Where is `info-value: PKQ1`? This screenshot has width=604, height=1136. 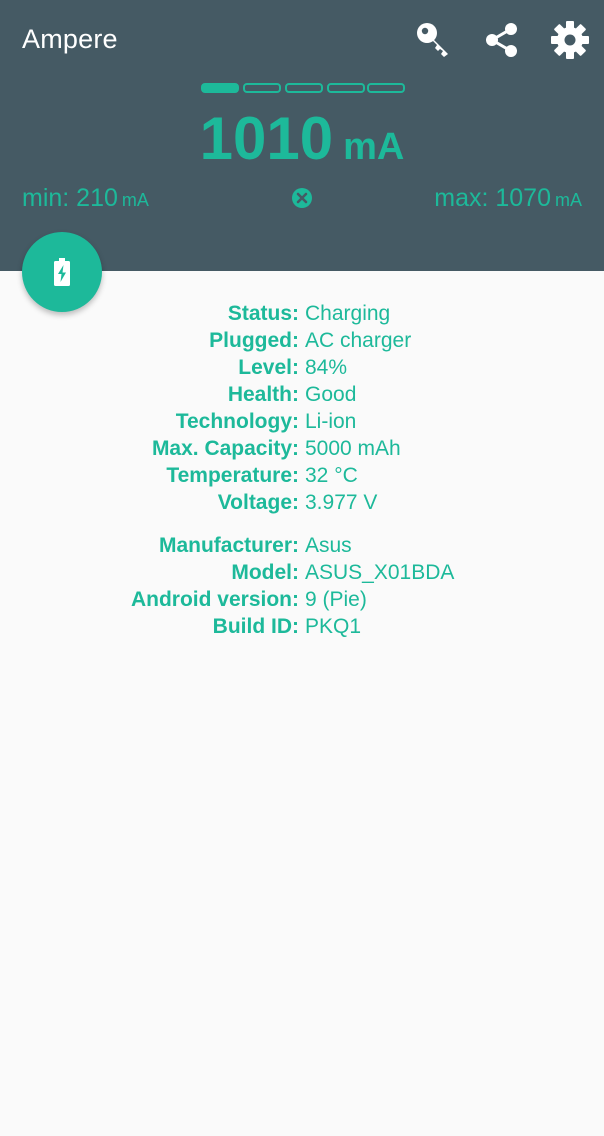 info-value: PKQ1 is located at coordinates (333, 626).